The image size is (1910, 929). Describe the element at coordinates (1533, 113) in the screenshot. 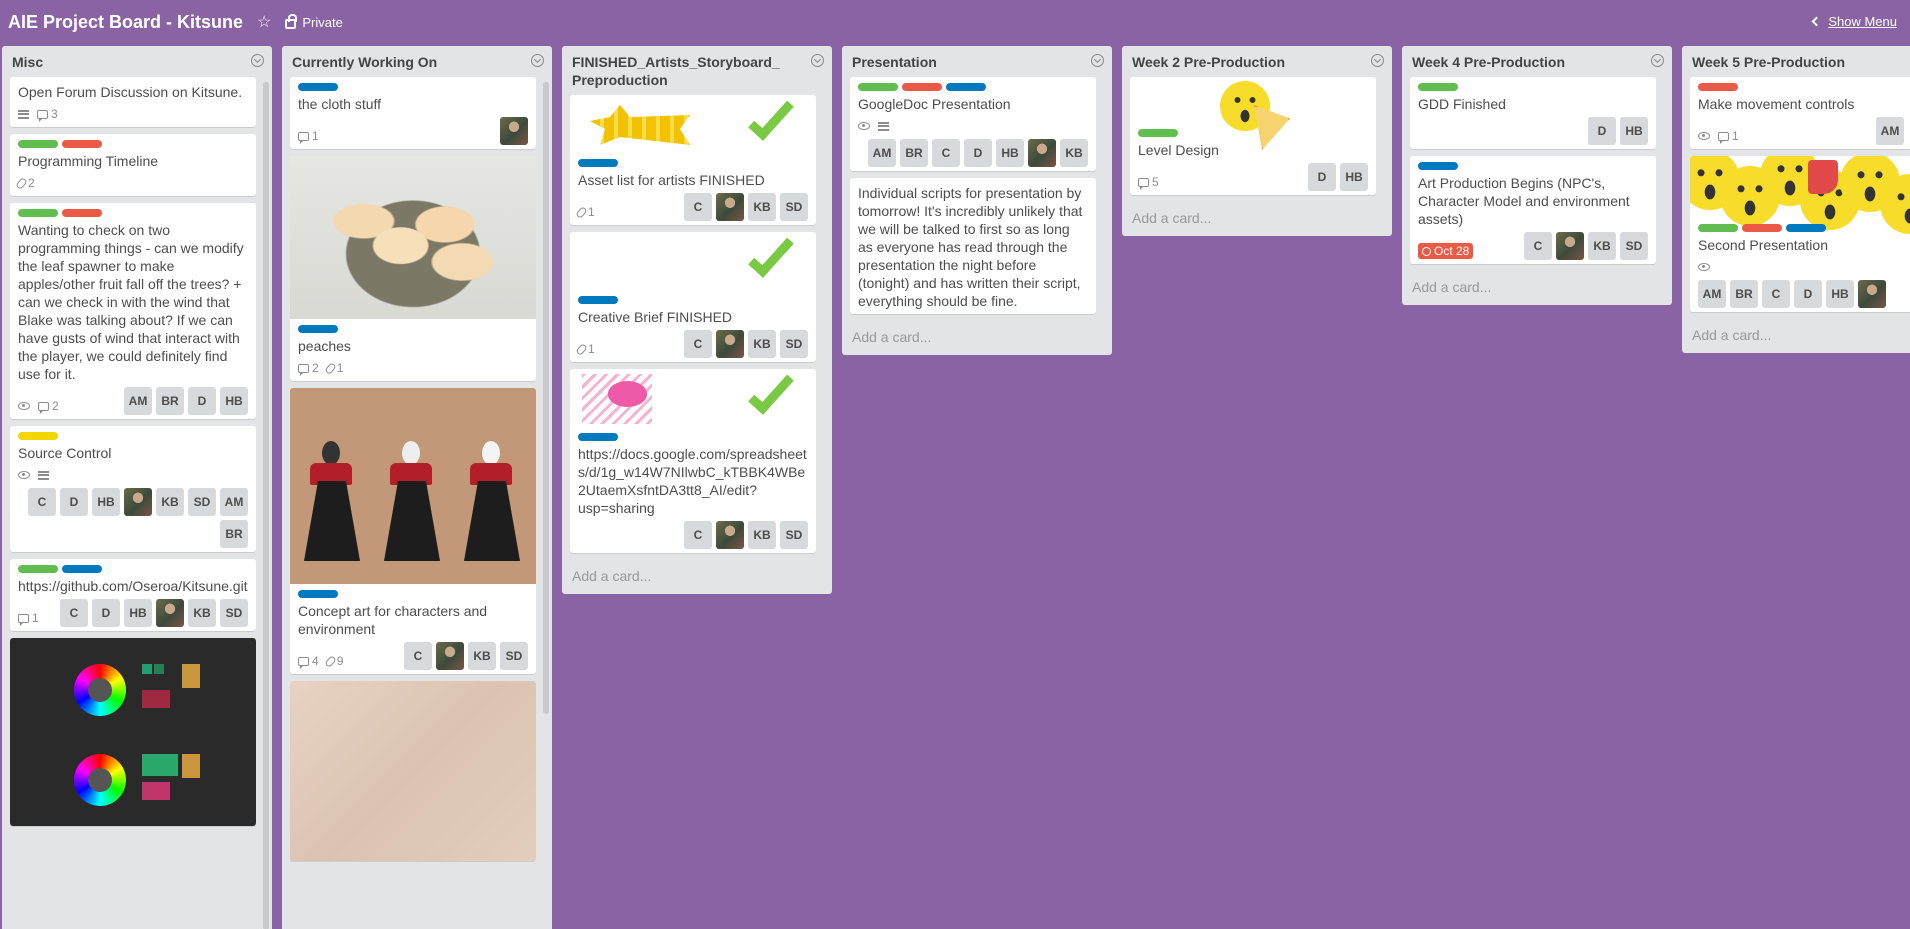

I see `card: GDD Finished D HB` at that location.